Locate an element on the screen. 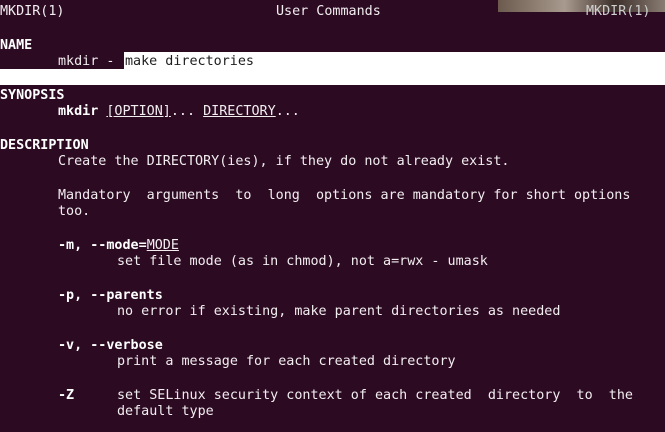 The height and width of the screenshot is (432, 665). synopsis-option: [OPTION] is located at coordinates (138, 111).